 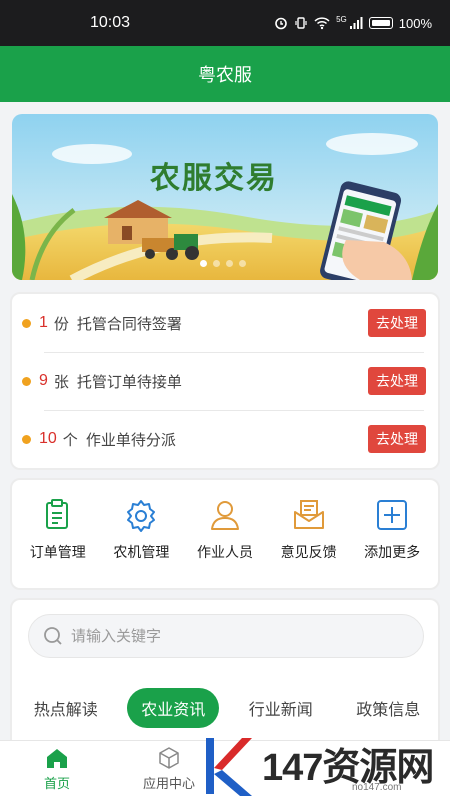 I want to click on search-input, so click(x=231, y=636).